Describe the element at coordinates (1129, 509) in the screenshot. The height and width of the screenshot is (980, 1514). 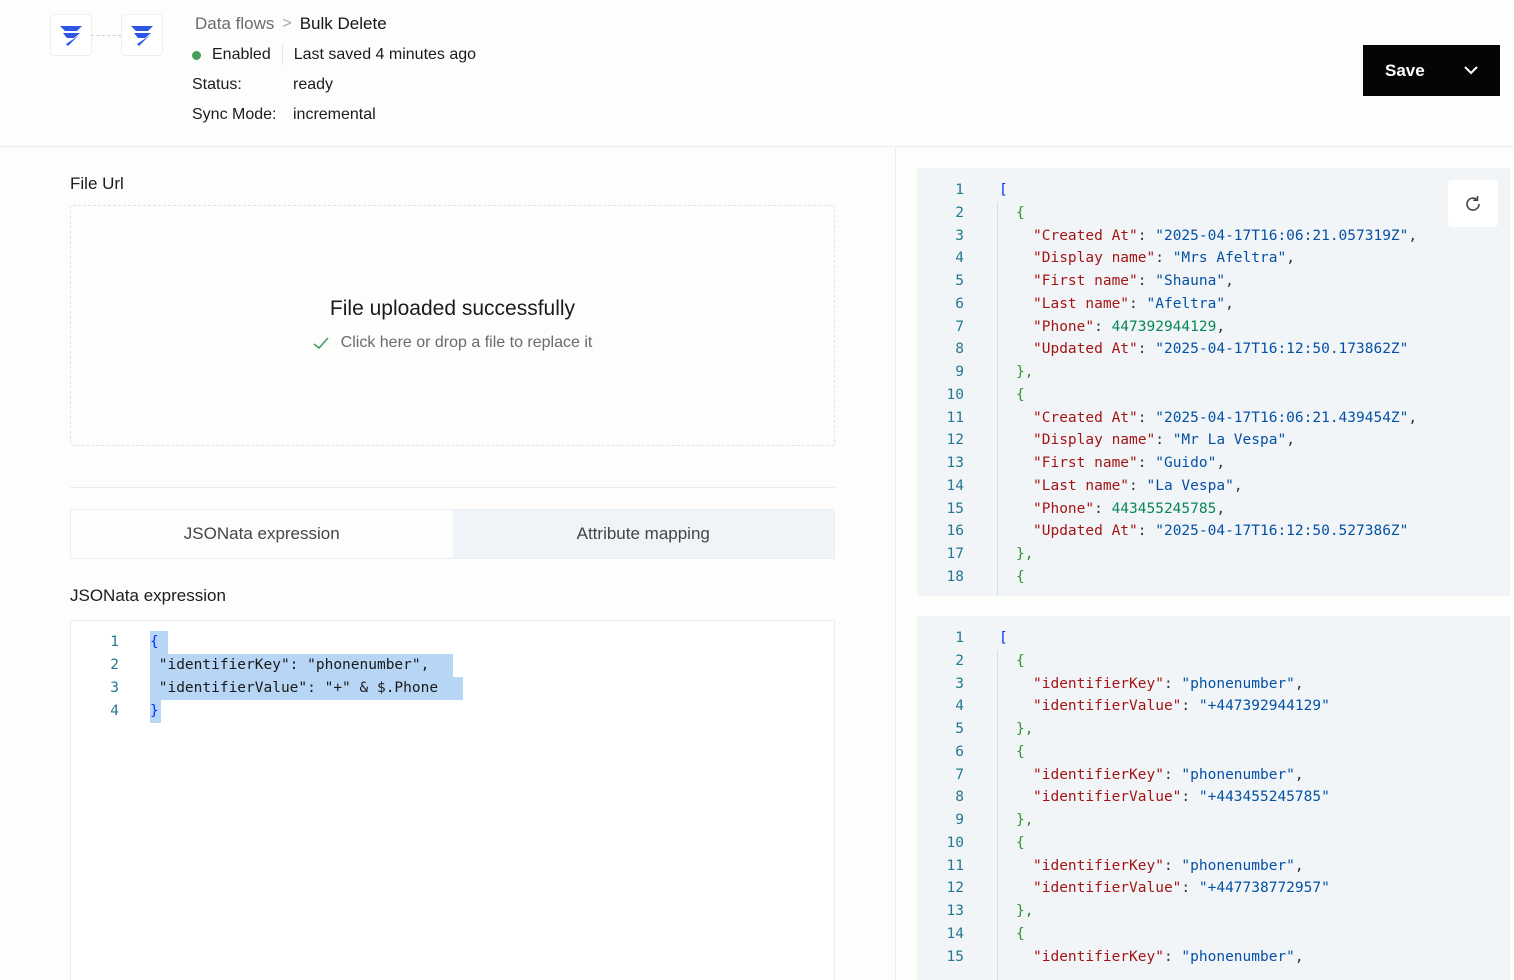
I see `code-line: "Phone": 443455245785,` at that location.